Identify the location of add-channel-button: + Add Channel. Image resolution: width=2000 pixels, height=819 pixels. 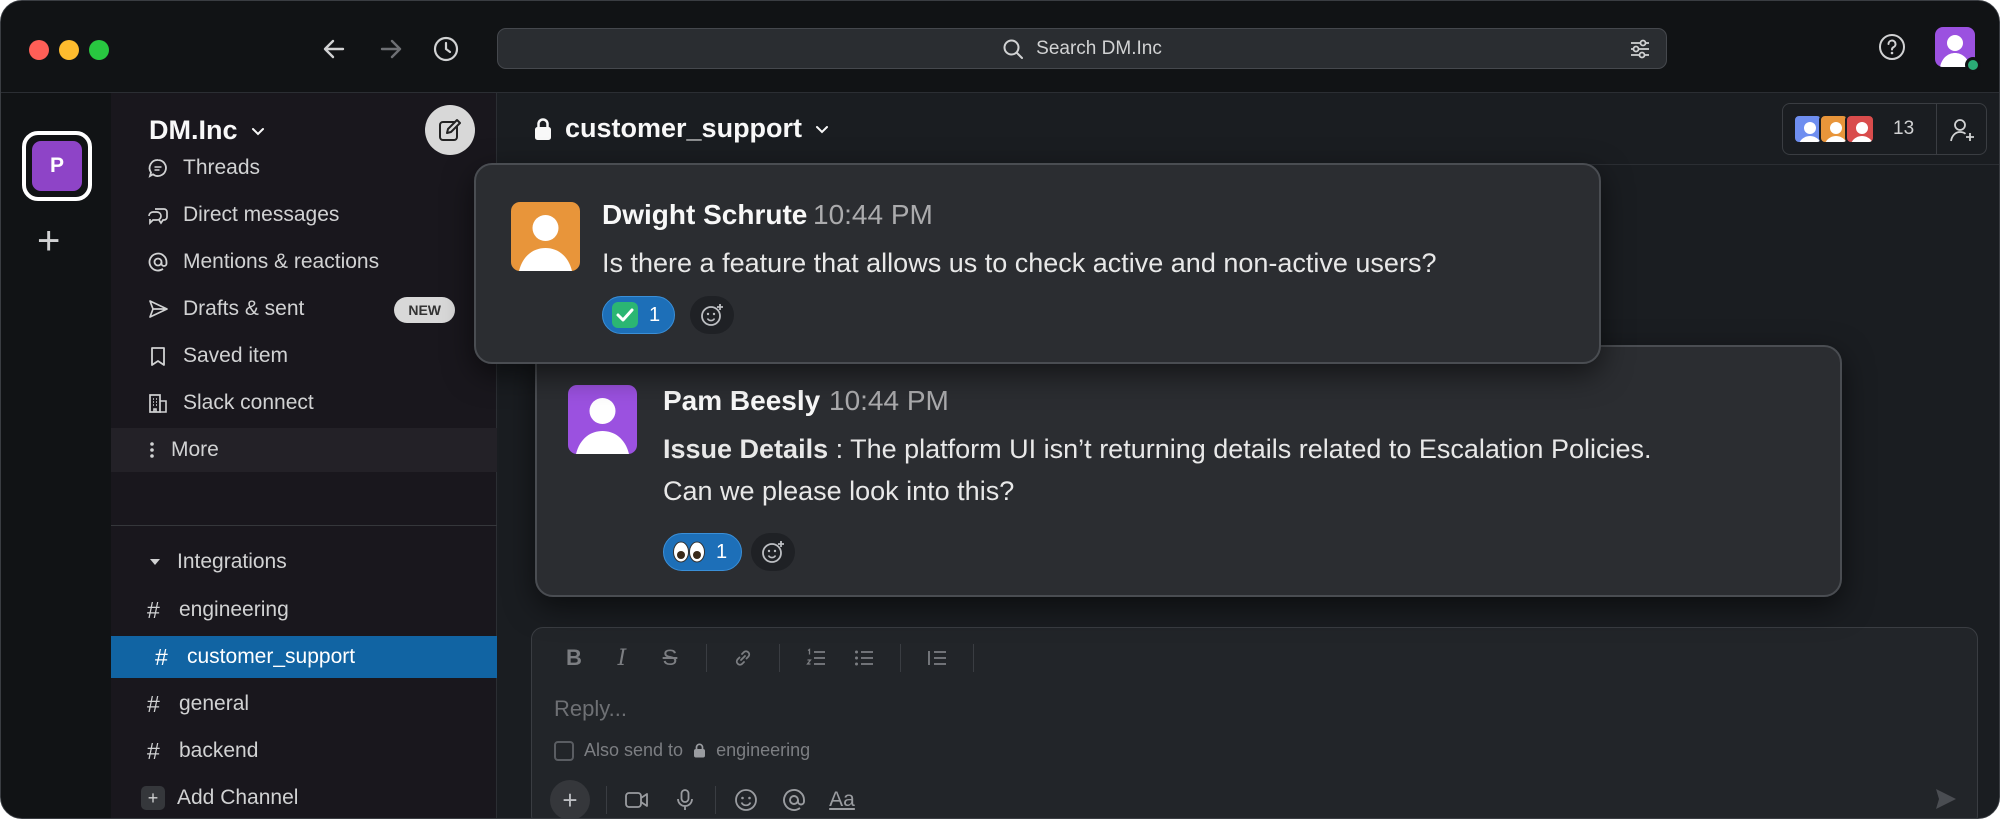
(304, 797).